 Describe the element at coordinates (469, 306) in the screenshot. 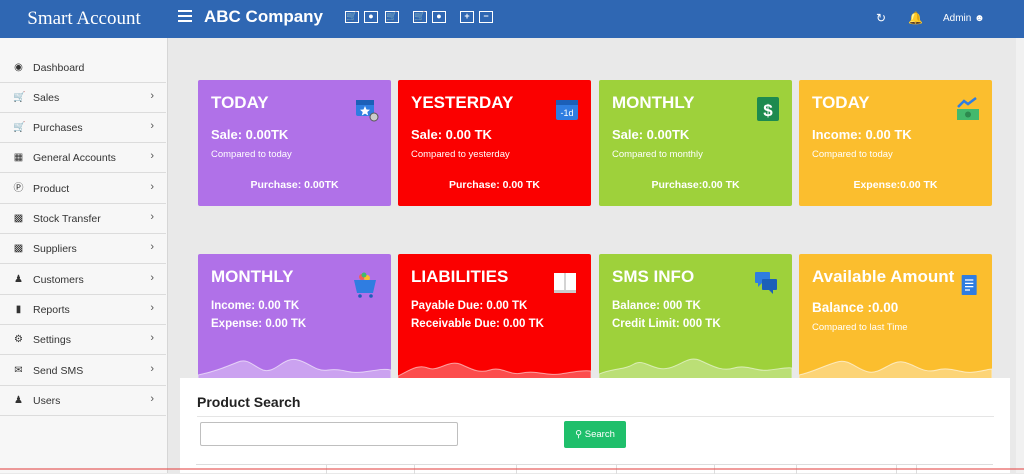

I see `card-line1: Payable Due: 0.00 TK` at that location.